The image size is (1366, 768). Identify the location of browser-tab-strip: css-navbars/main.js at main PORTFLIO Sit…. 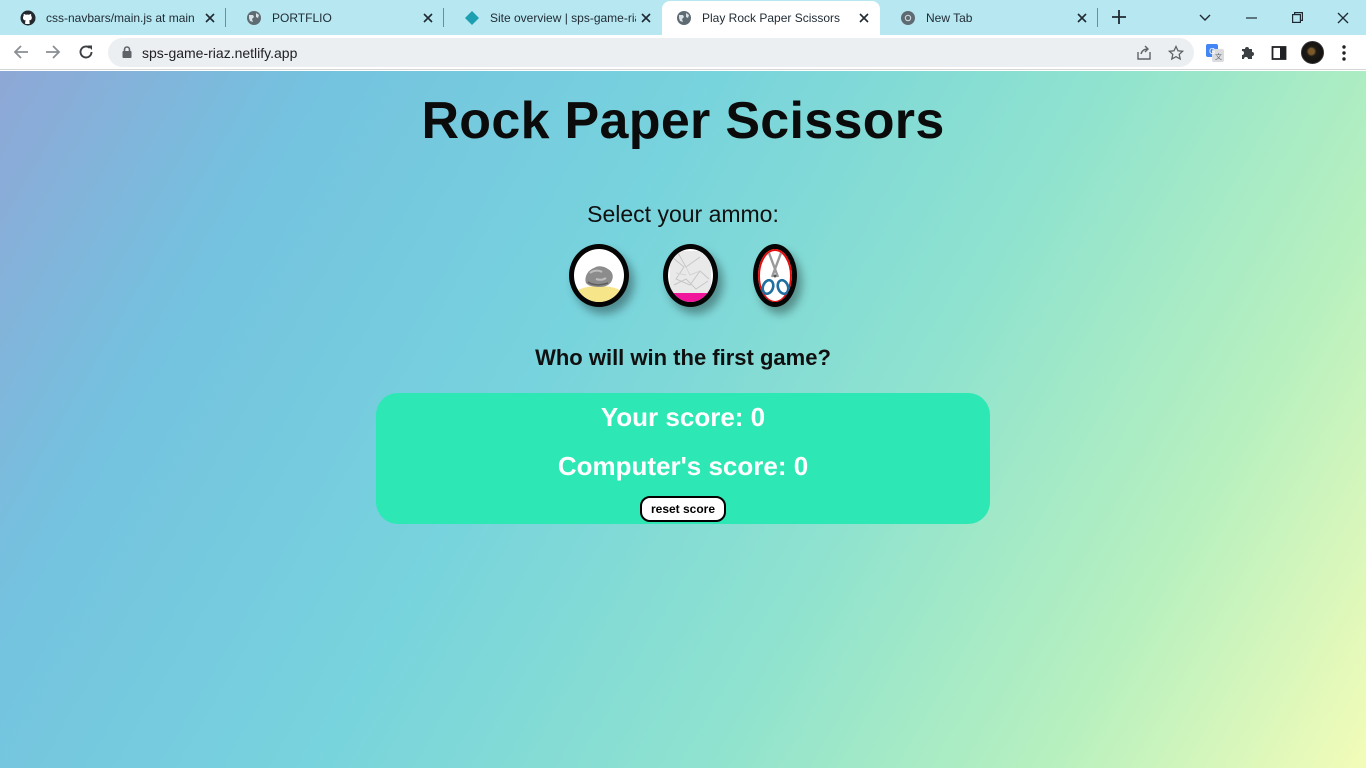
(683, 17).